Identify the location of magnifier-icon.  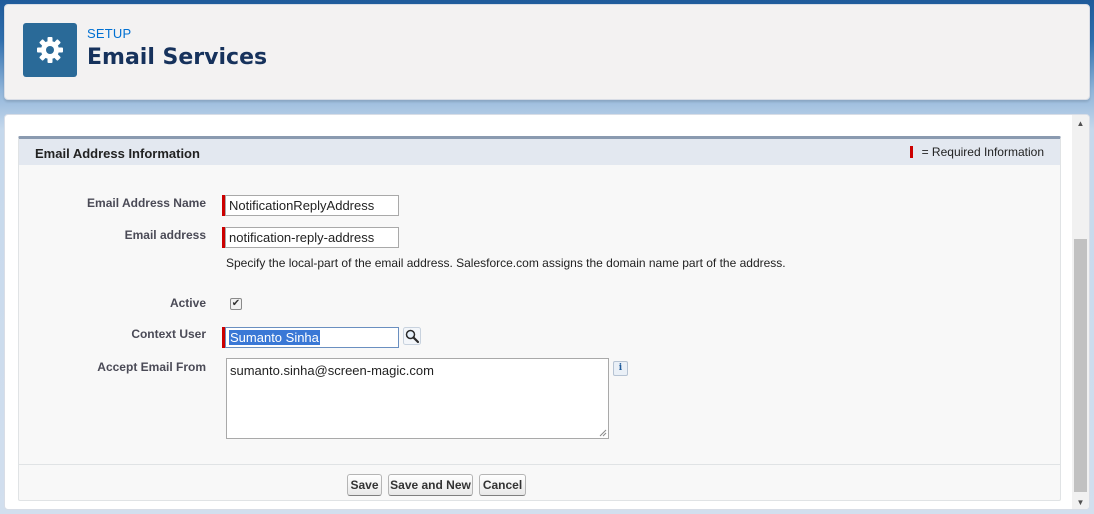
(412, 336).